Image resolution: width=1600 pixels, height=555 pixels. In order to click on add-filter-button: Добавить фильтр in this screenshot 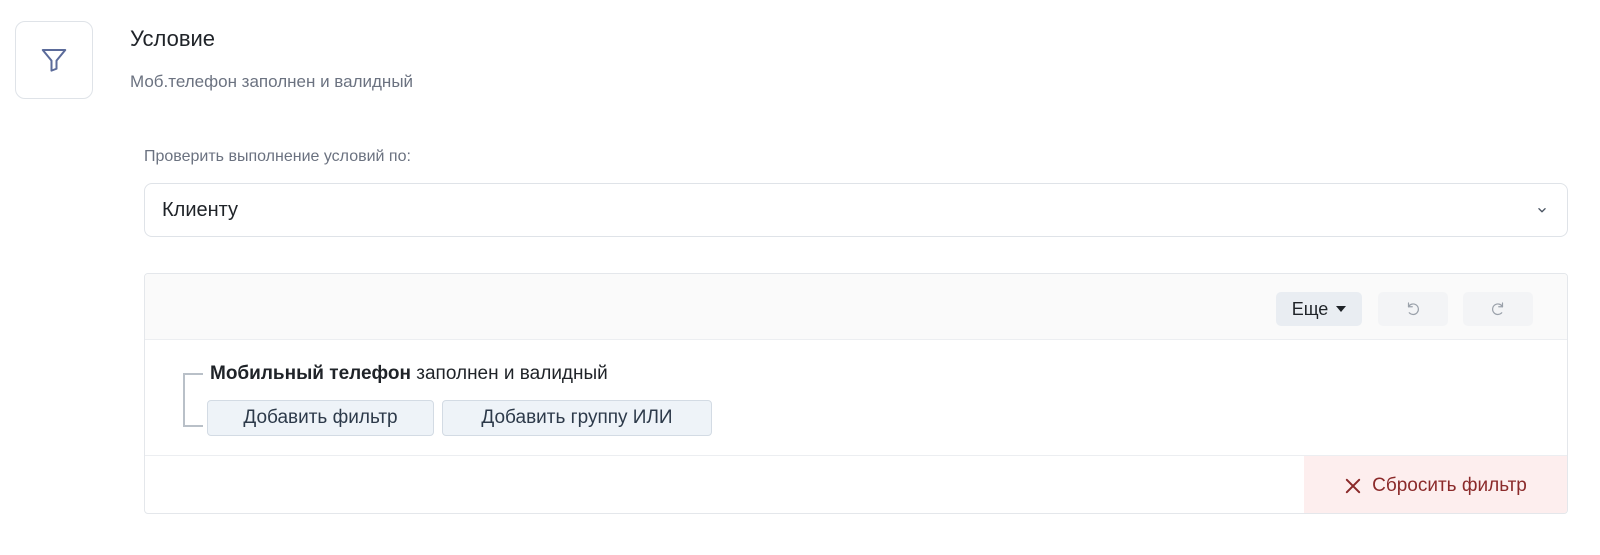, I will do `click(320, 418)`.